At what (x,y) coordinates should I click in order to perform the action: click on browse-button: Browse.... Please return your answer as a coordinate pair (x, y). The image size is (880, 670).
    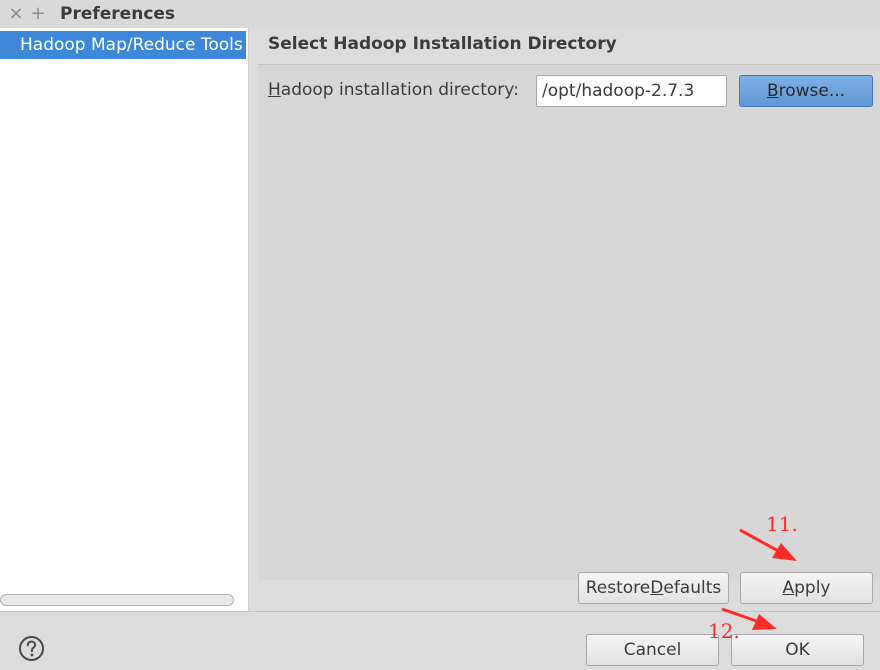
    Looking at the image, I should click on (806, 91).